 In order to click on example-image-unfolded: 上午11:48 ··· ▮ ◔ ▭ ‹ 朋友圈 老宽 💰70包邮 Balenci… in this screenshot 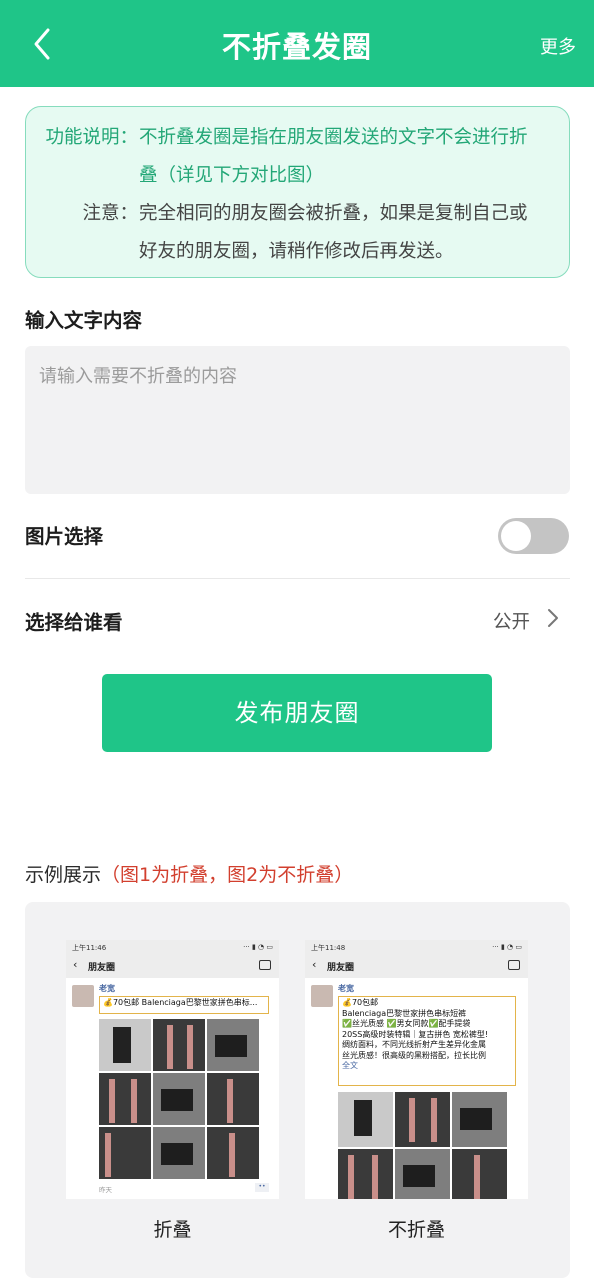, I will do `click(416, 1069)`.